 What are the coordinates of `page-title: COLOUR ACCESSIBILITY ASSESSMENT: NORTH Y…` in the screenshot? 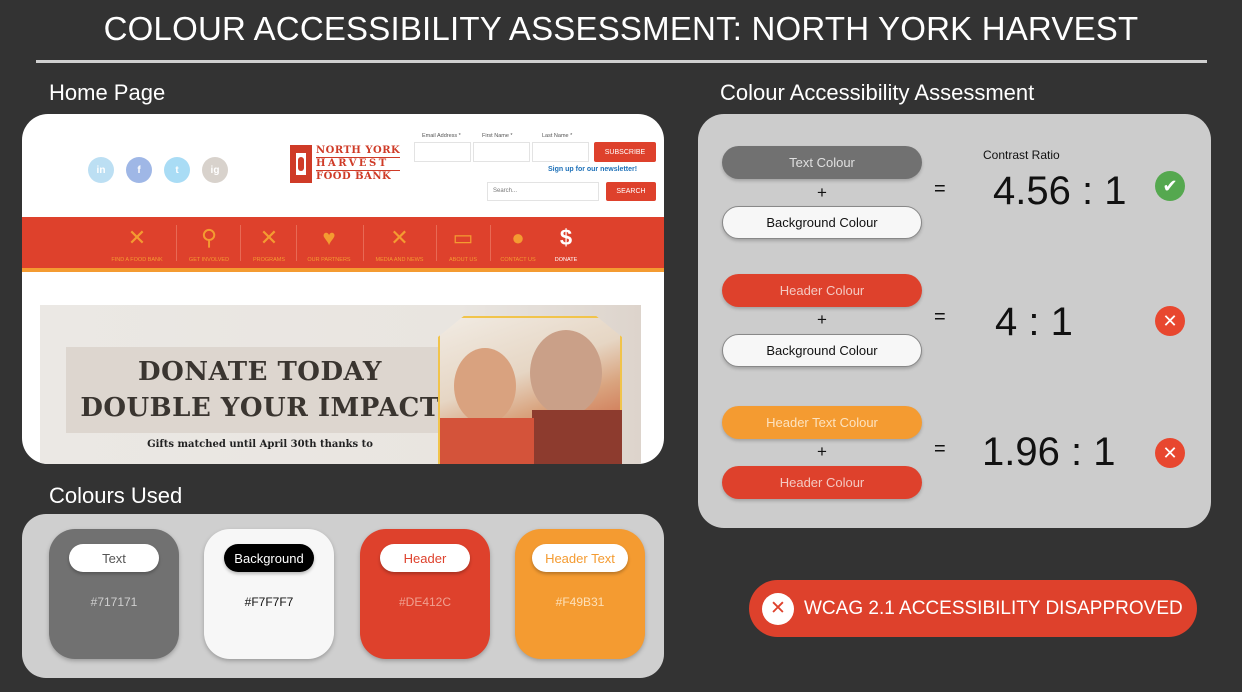 It's located at (621, 28).